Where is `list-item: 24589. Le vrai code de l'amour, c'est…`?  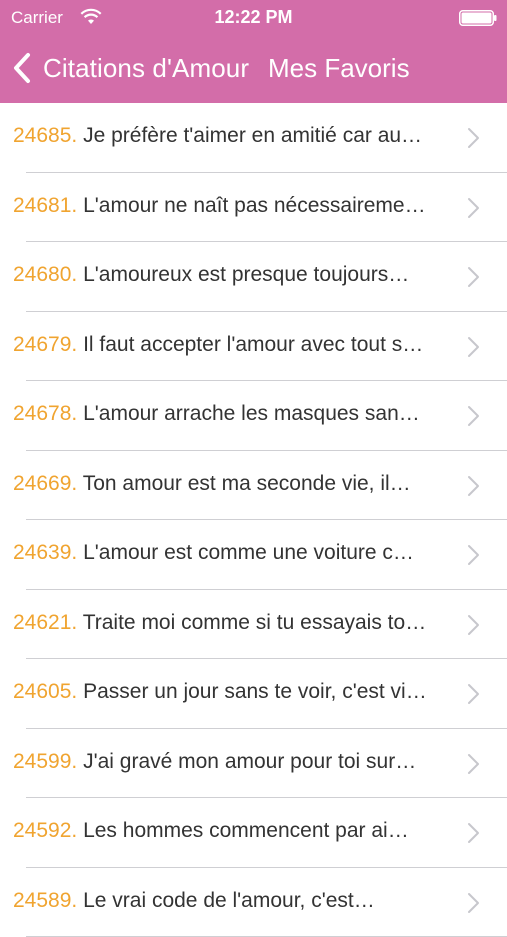
list-item: 24589. Le vrai code de l'amour, c'est… is located at coordinates (253, 902).